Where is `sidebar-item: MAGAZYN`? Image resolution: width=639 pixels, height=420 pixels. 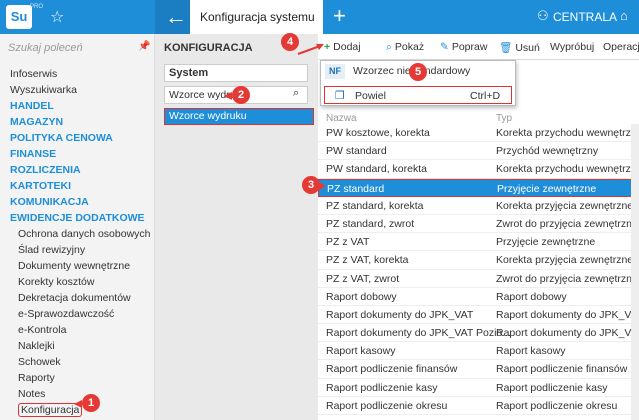
sidebar-item: MAGAZYN is located at coordinates (77, 122).